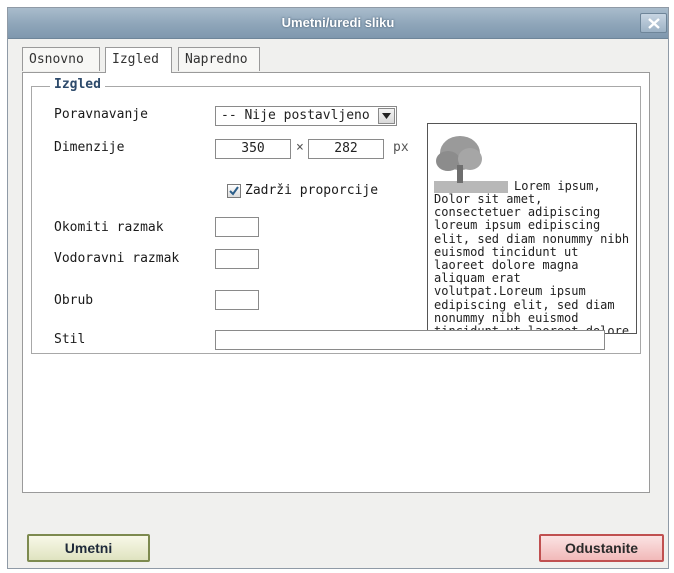 The width and height of the screenshot is (674, 573). What do you see at coordinates (109, 227) in the screenshot?
I see `vertical-space-label: Okomiti razmak` at bounding box center [109, 227].